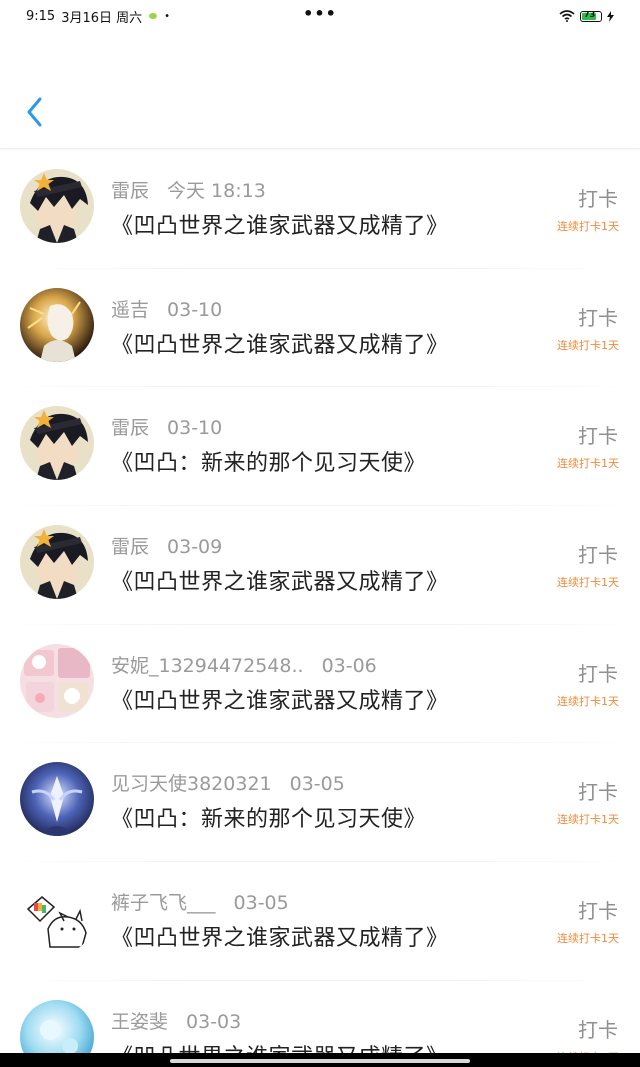  I want to click on wifi-icon, so click(567, 16).